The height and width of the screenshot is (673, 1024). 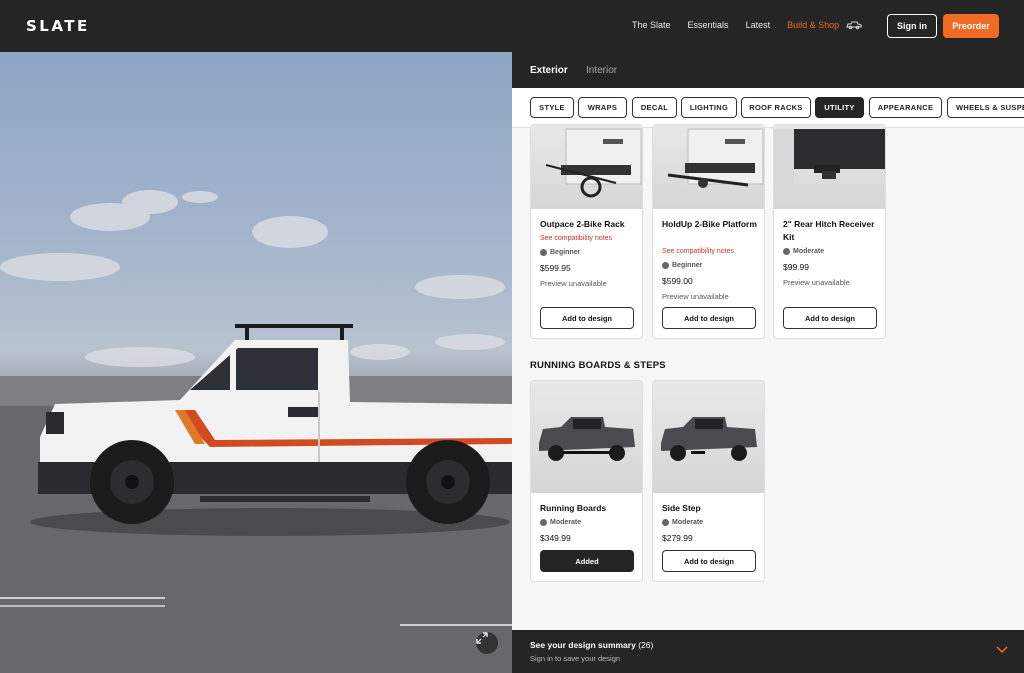 I want to click on summary-count: (26), so click(x=646, y=645).